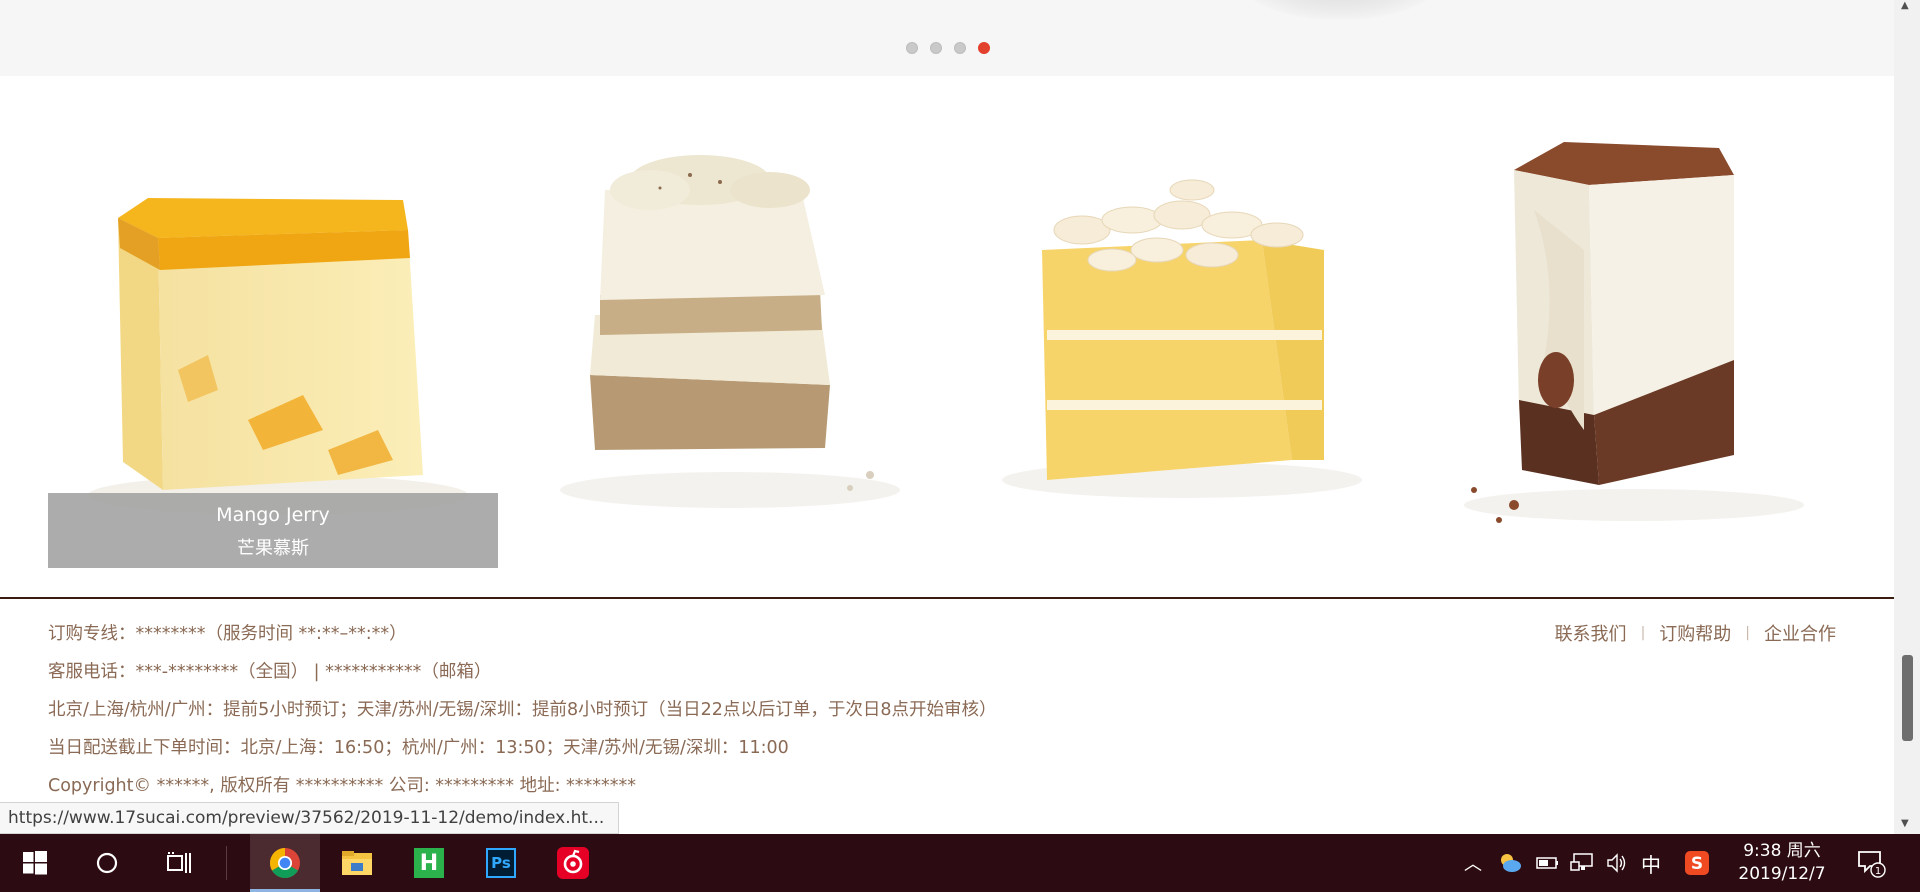 The image size is (1920, 892). What do you see at coordinates (1878, 871) in the screenshot?
I see `notification-count: 1` at bounding box center [1878, 871].